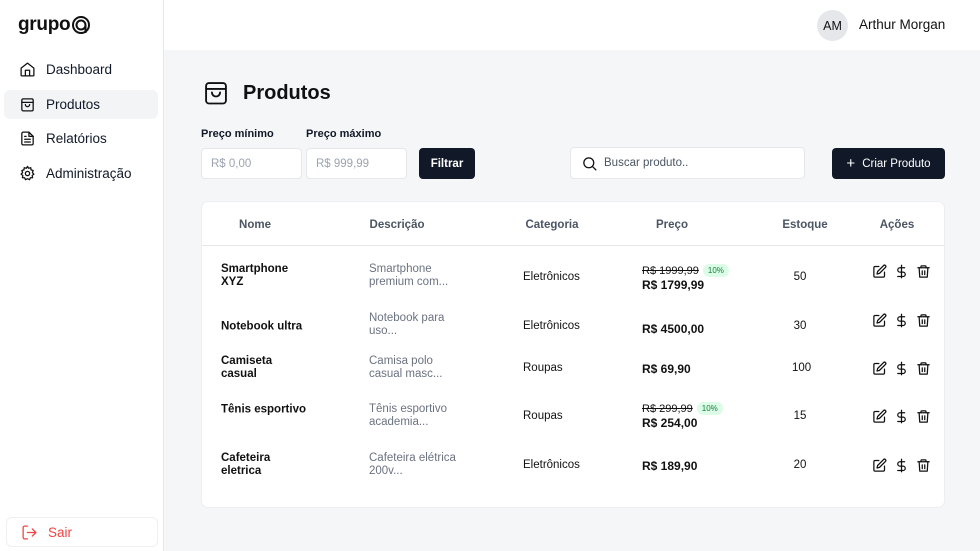 The image size is (980, 551). What do you see at coordinates (800, 465) in the screenshot?
I see `product-stock: 20` at bounding box center [800, 465].